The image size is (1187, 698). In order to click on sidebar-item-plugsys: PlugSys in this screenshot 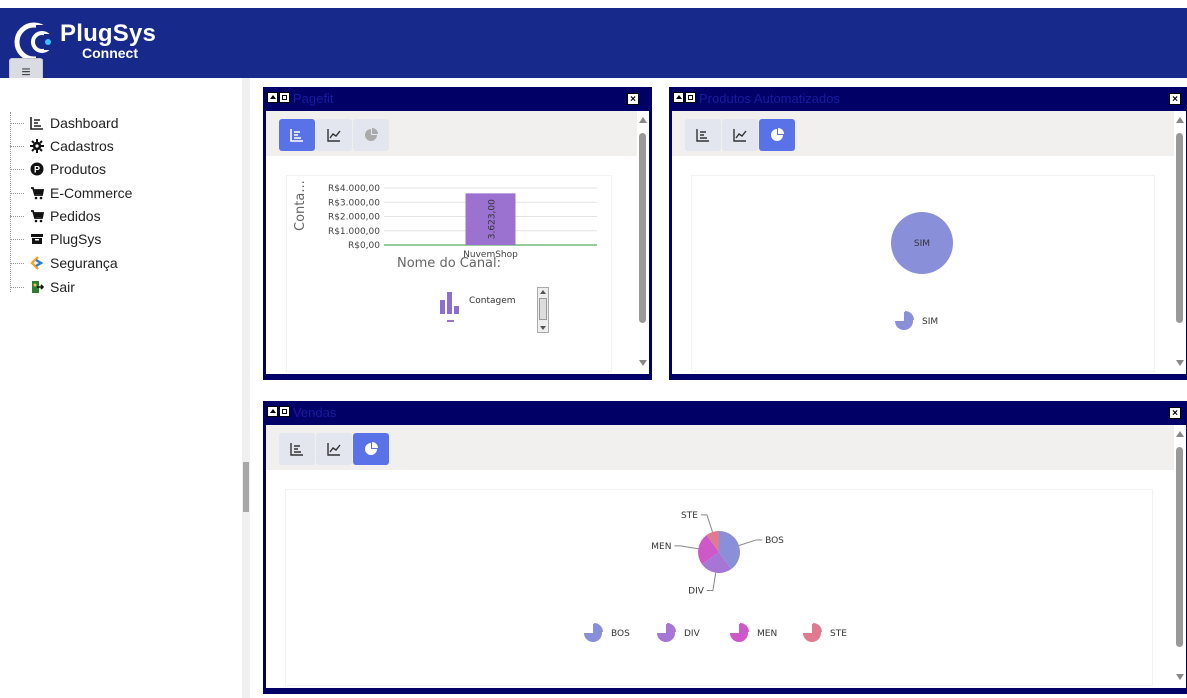, I will do `click(55, 239)`.